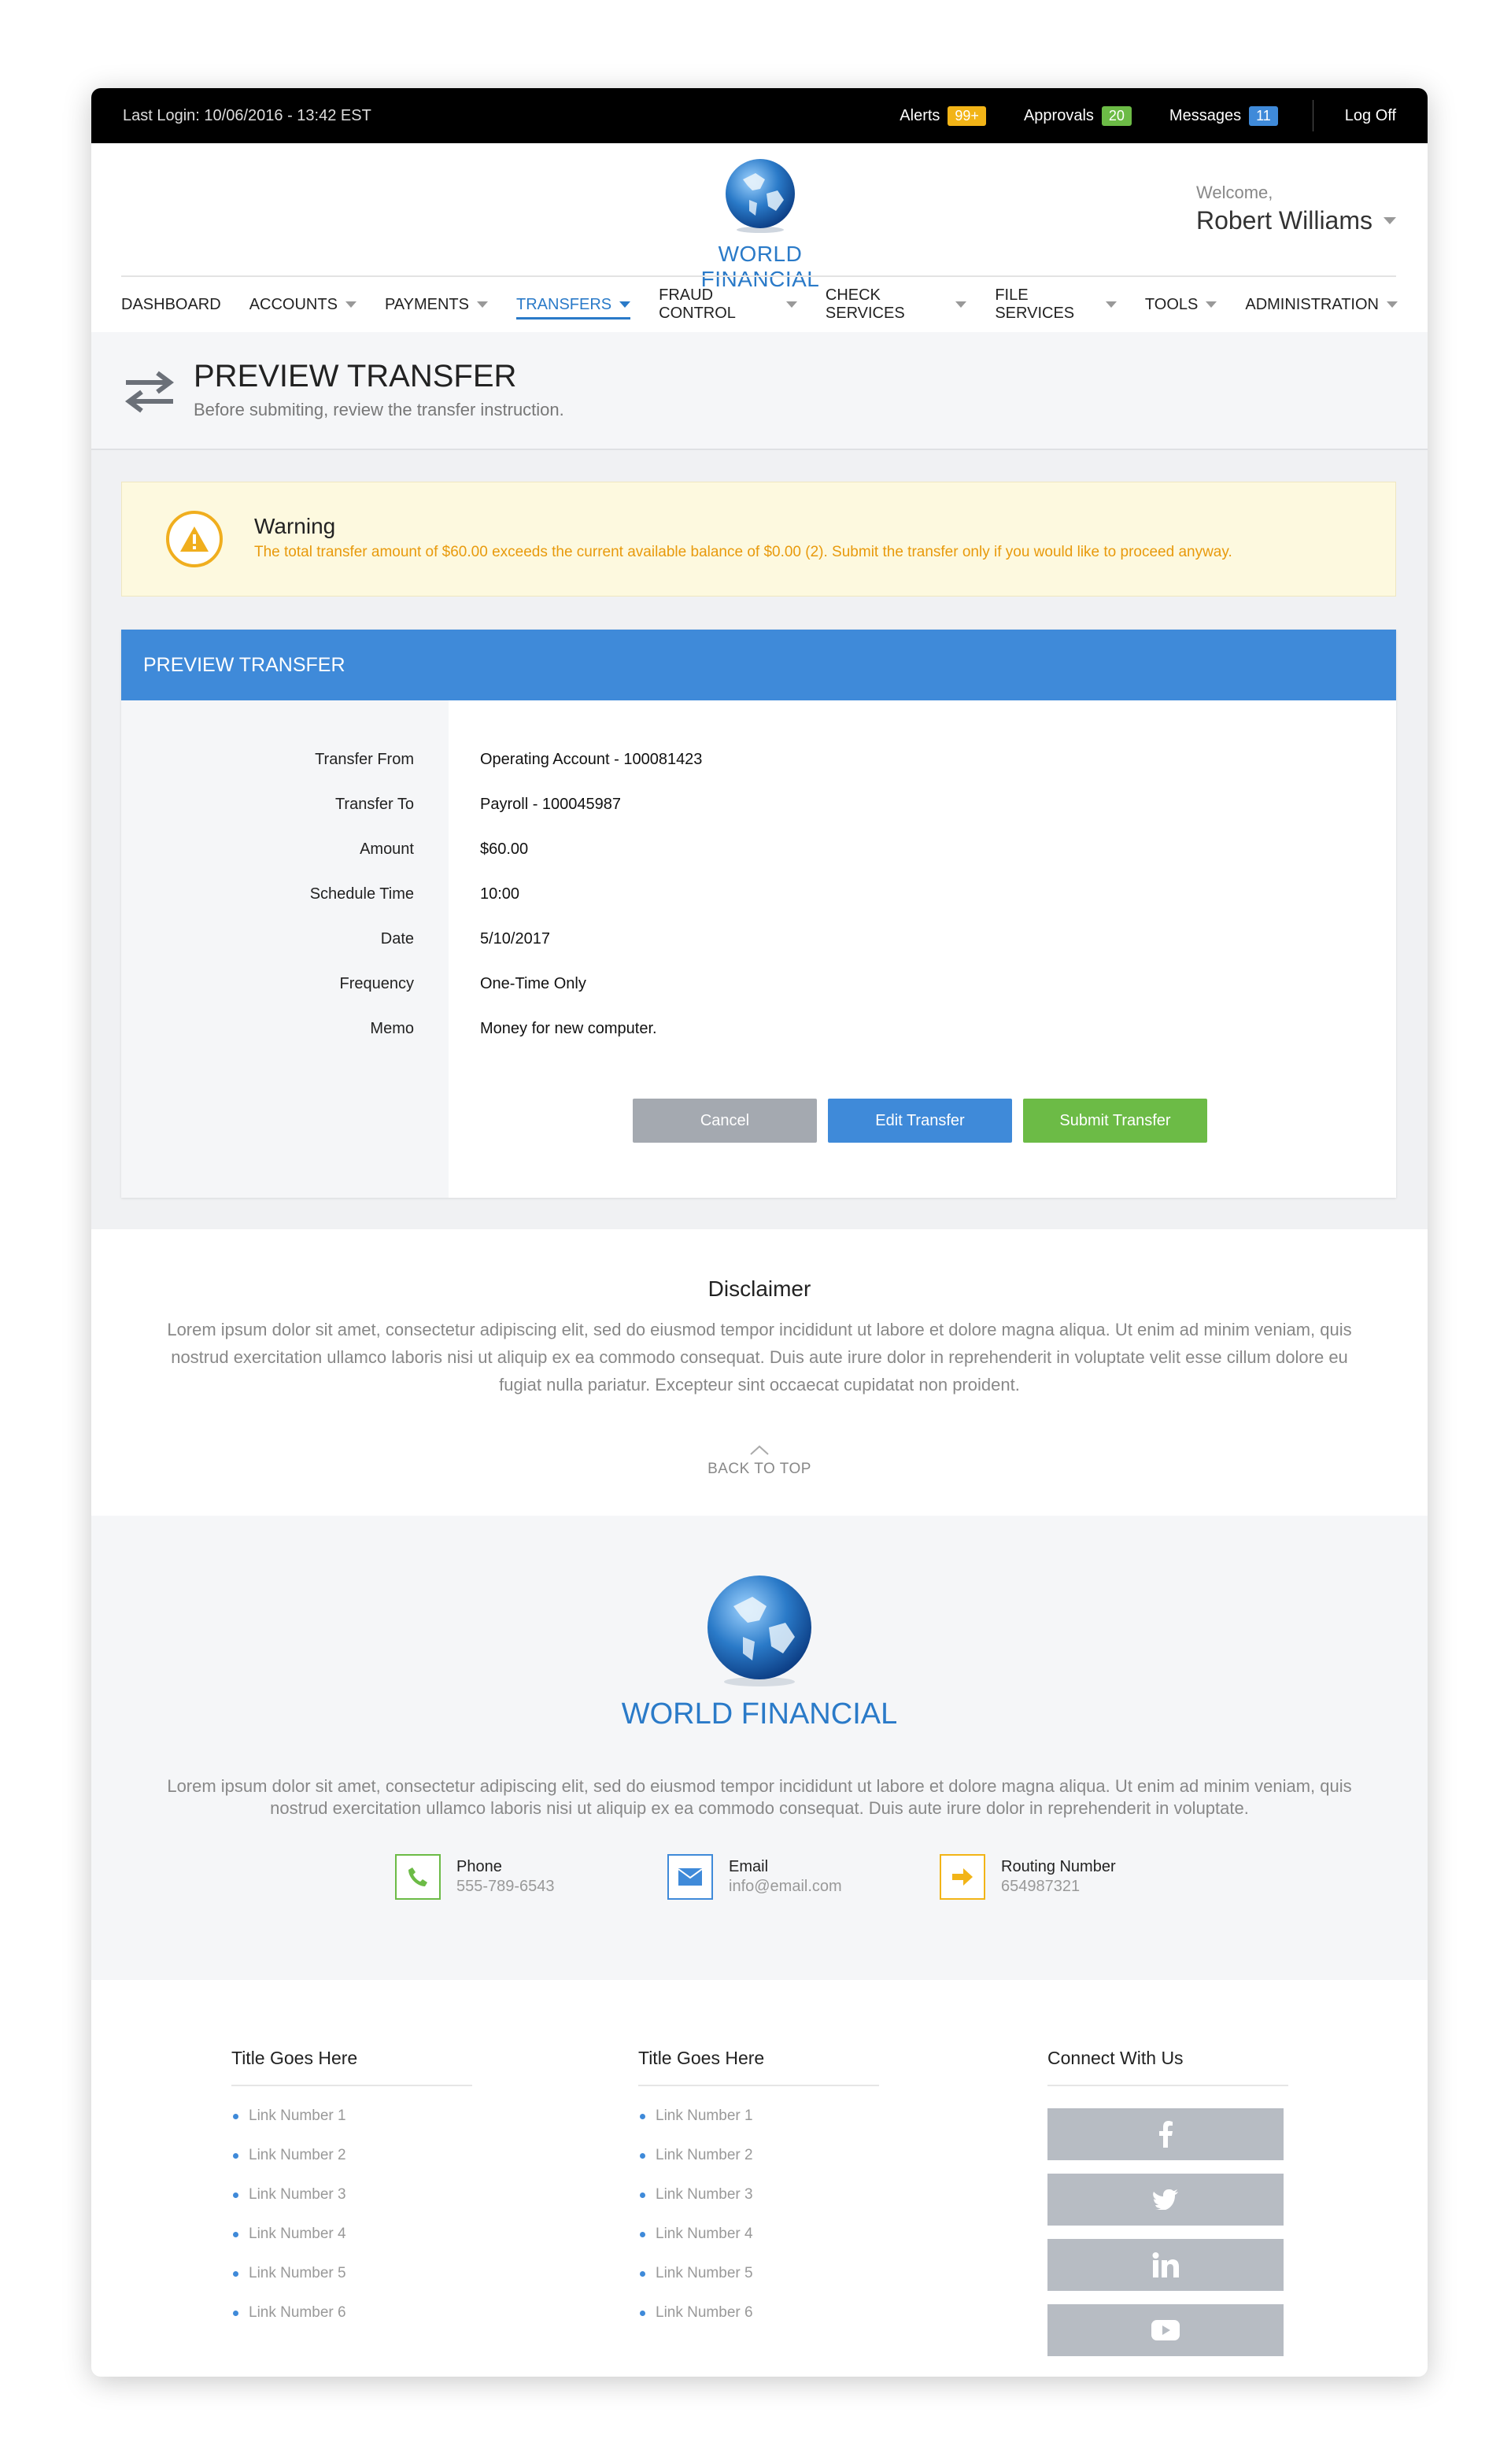 The width and height of the screenshot is (1511, 2464). Describe the element at coordinates (761, 196) in the screenshot. I see `globe-icon` at that location.